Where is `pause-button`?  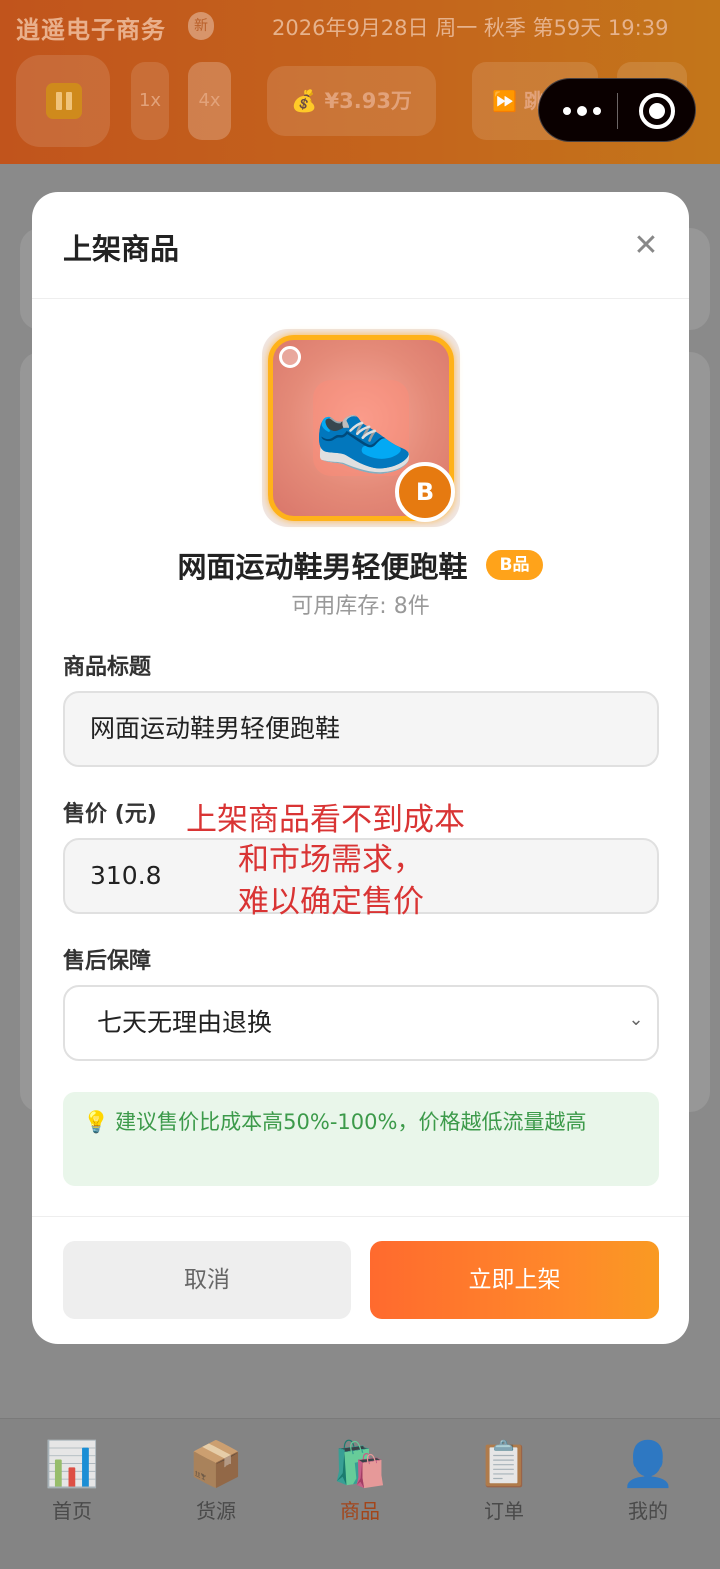 pause-button is located at coordinates (63, 101).